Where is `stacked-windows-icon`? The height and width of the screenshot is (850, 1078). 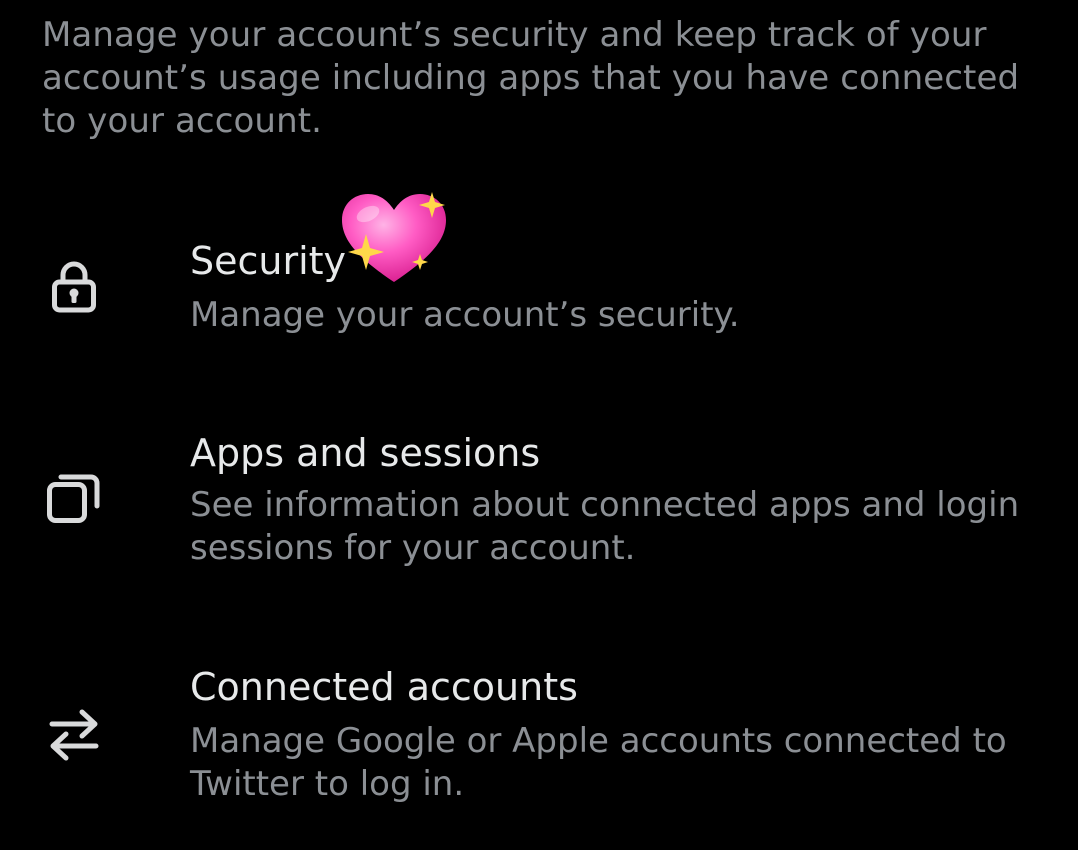 stacked-windows-icon is located at coordinates (74, 496).